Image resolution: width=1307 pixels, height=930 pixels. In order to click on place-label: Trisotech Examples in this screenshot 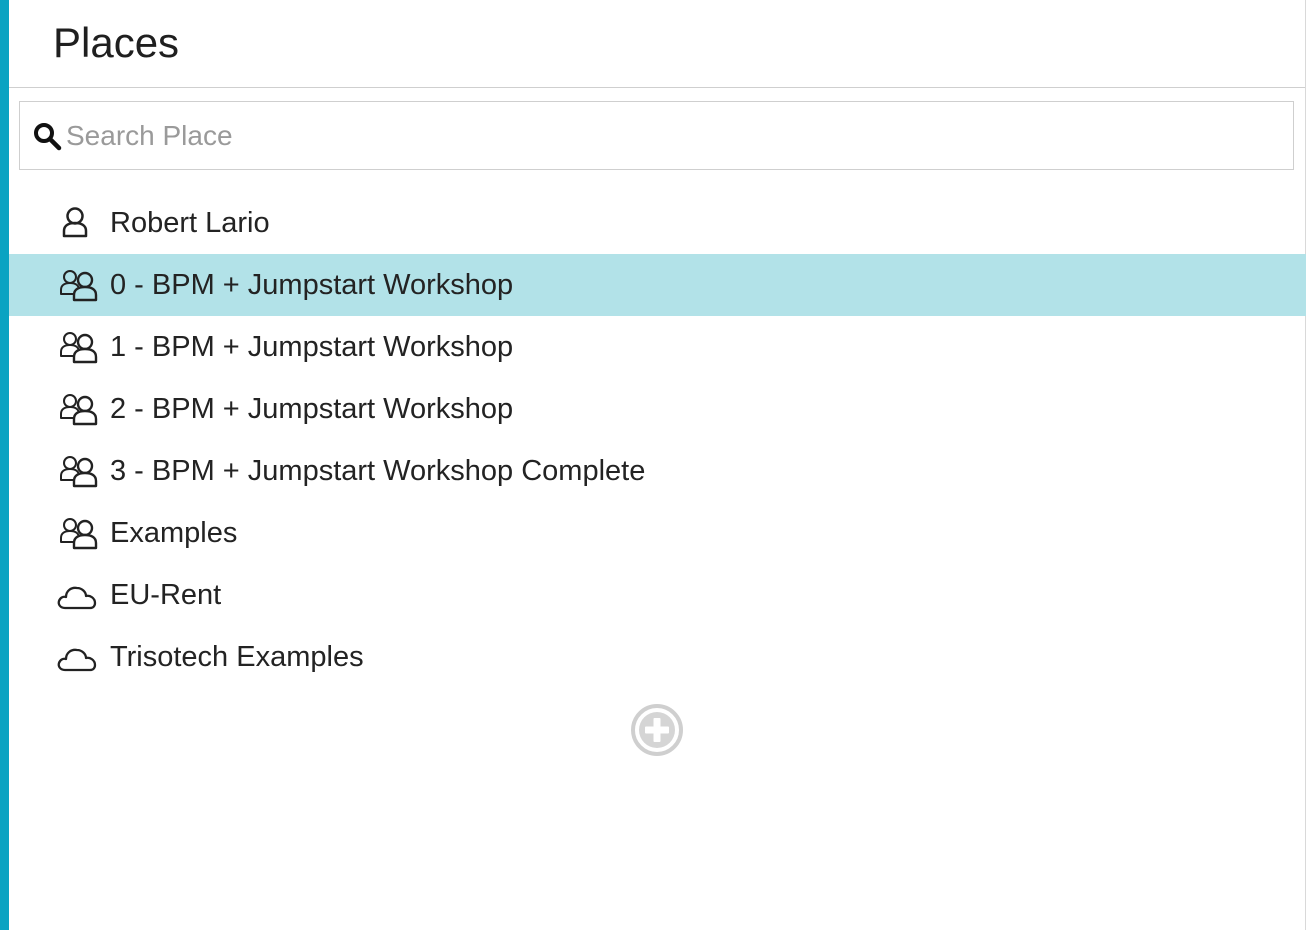, I will do `click(237, 657)`.